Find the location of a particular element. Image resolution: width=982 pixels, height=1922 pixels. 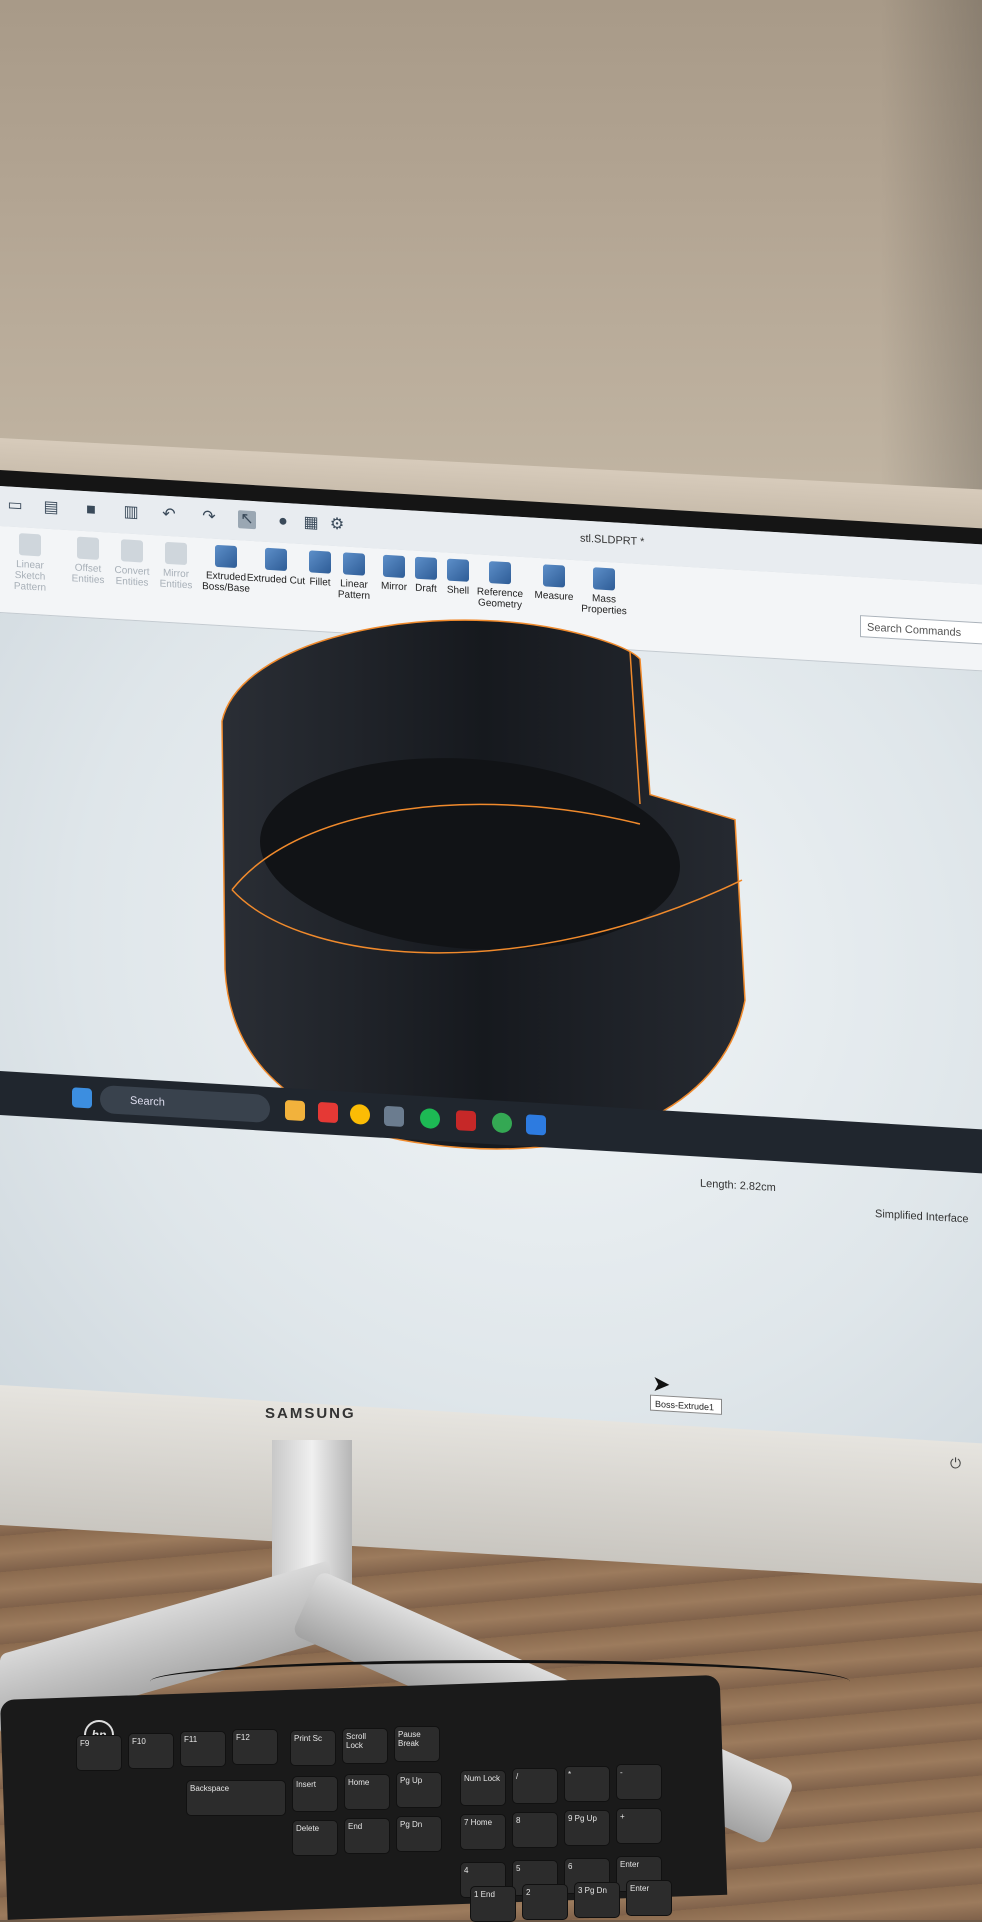

keyboard-key: 3 Pg Dn is located at coordinates (597, 1900).